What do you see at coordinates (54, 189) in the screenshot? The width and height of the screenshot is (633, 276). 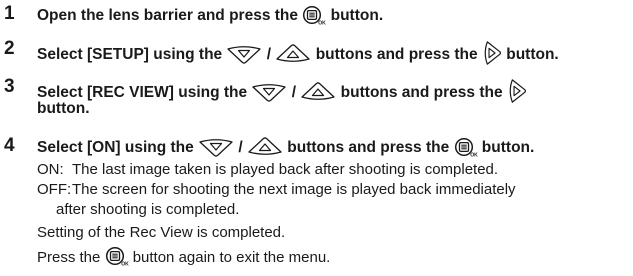 I see `option-key-off: OFF:` at bounding box center [54, 189].